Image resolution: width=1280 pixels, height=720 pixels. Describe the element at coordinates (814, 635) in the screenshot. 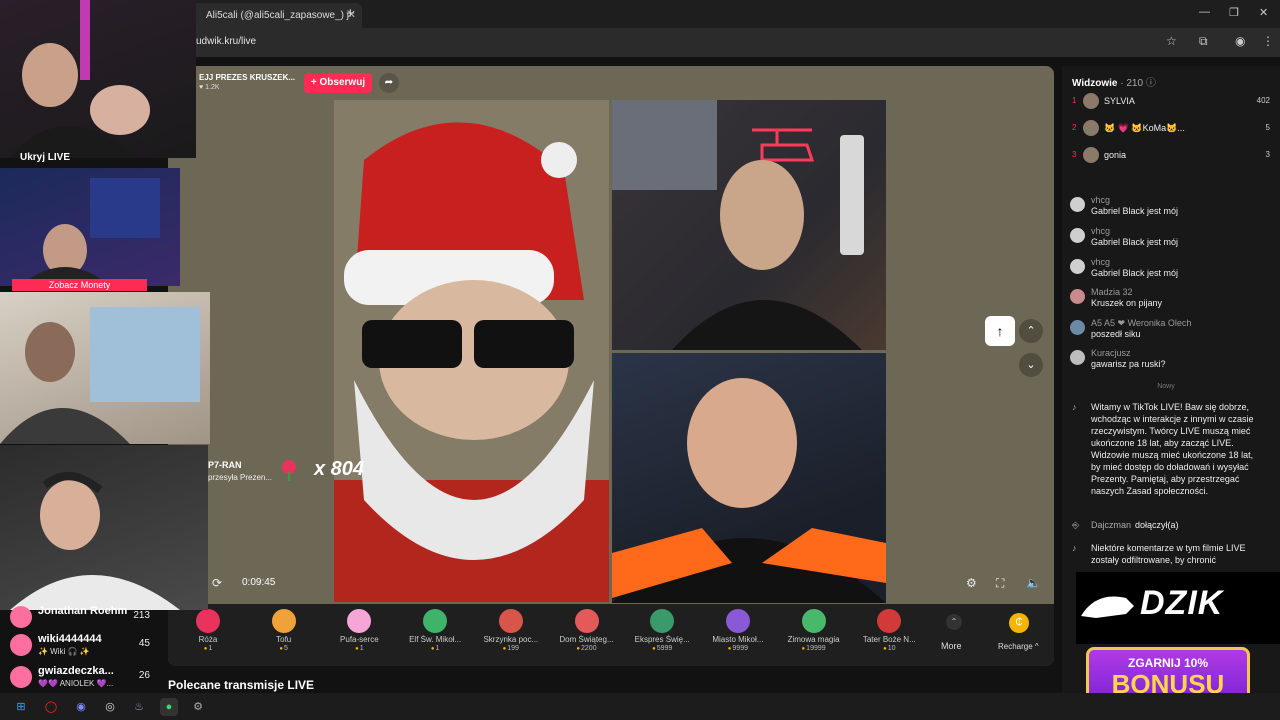

I see `gift-item: Zimowa magia19999` at that location.